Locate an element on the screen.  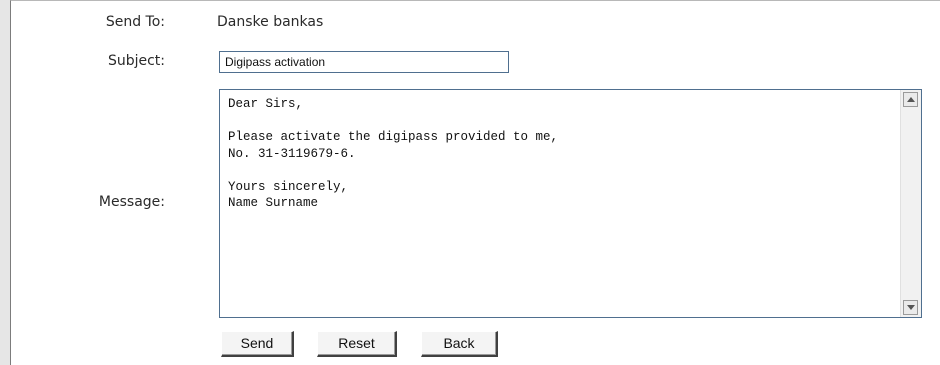
back-button: Back is located at coordinates (459, 344).